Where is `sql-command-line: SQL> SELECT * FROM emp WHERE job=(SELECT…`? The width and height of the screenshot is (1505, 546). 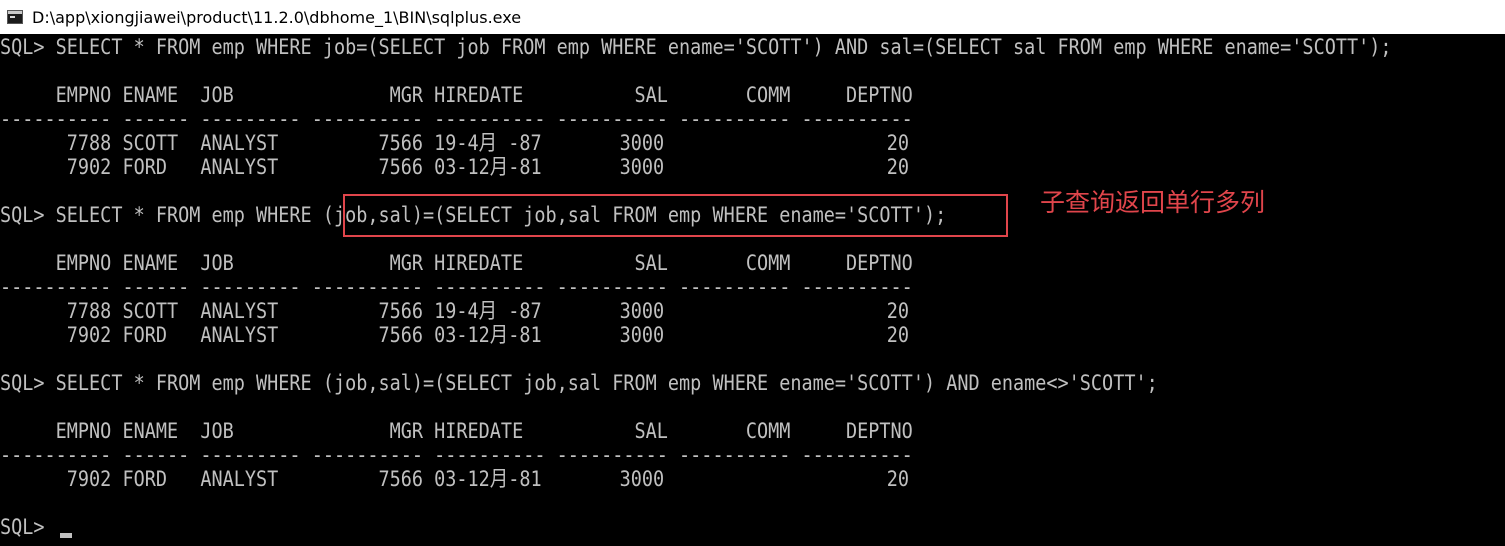 sql-command-line: SQL> SELECT * FROM emp WHERE job=(SELECT… is located at coordinates (696, 47).